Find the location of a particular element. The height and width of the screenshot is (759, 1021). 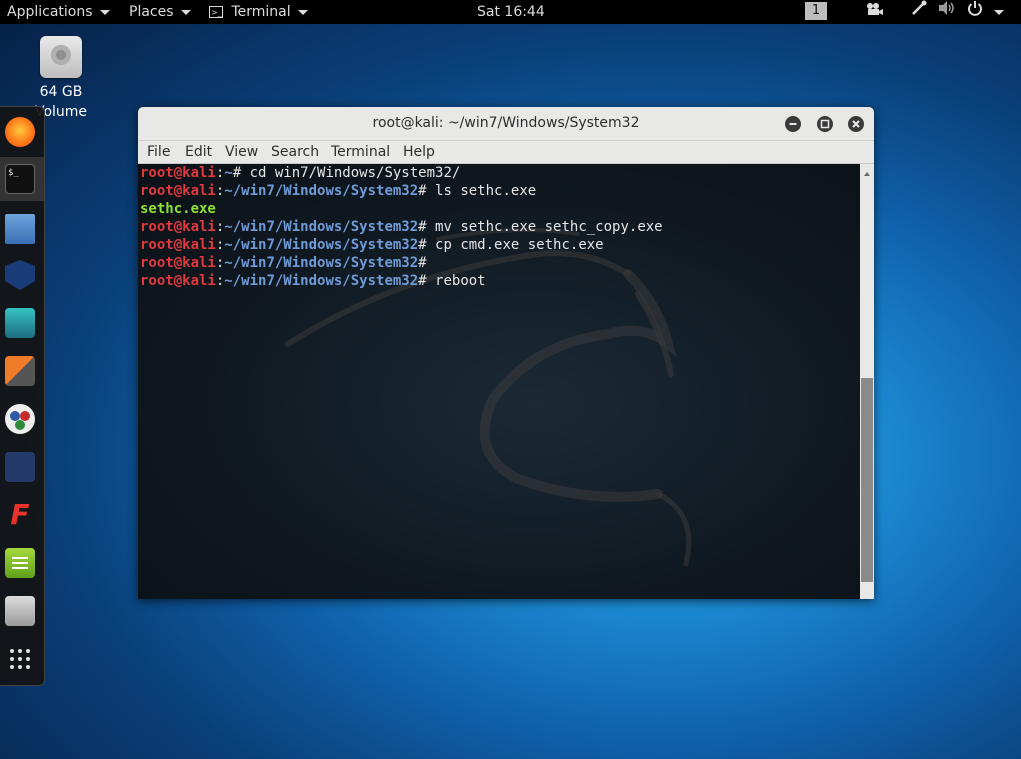

places-menu: Places is located at coordinates (160, 12).